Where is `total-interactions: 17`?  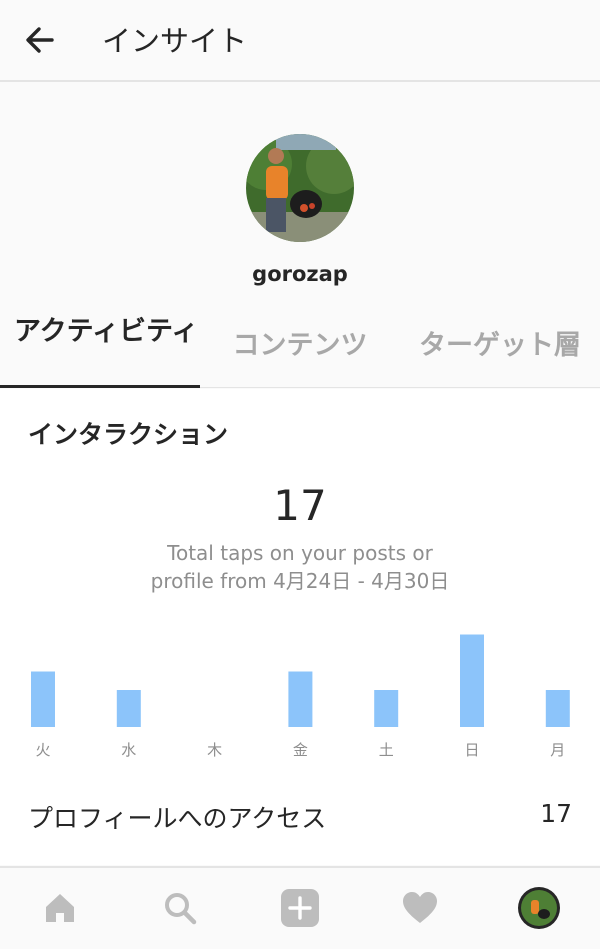 total-interactions: 17 is located at coordinates (300, 505).